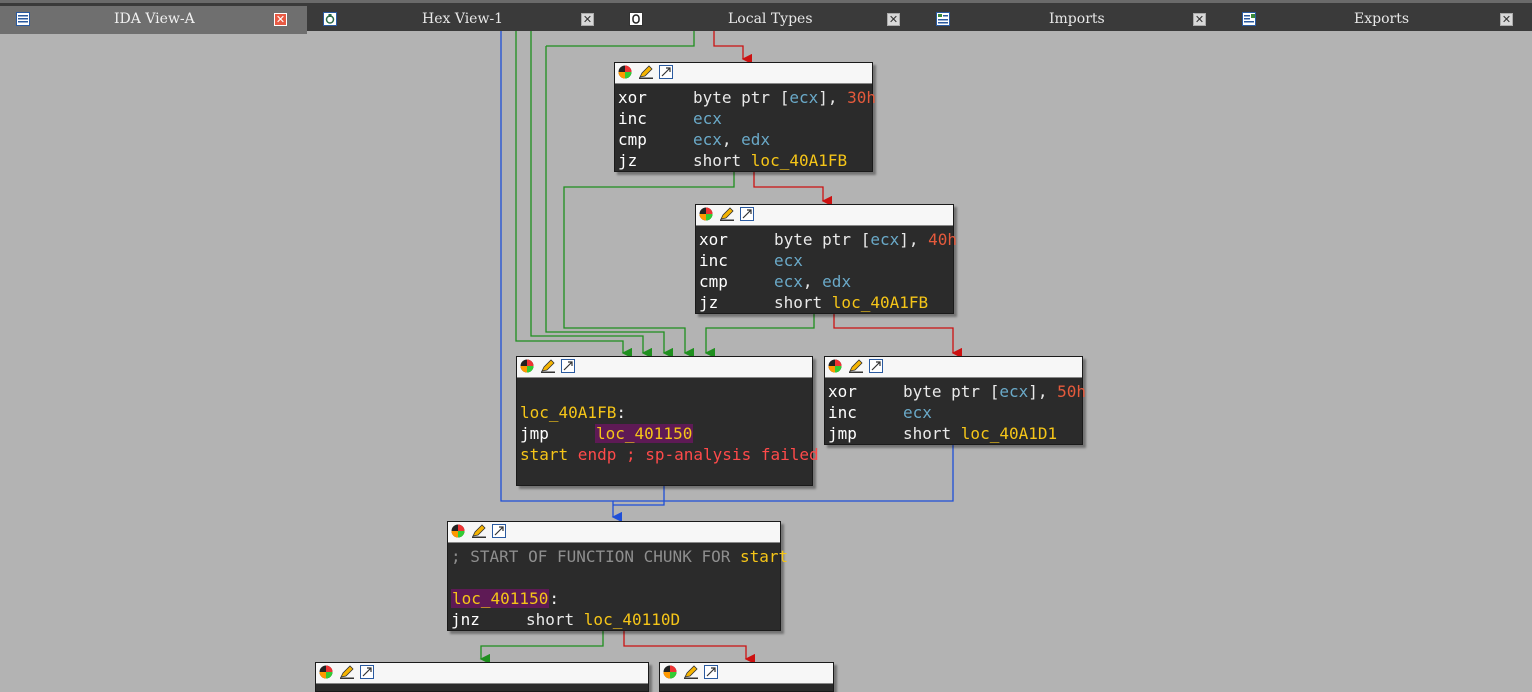  Describe the element at coordinates (957, 391) in the screenshot. I see `asm-line: xor byte ptr [ecx], 50h` at that location.